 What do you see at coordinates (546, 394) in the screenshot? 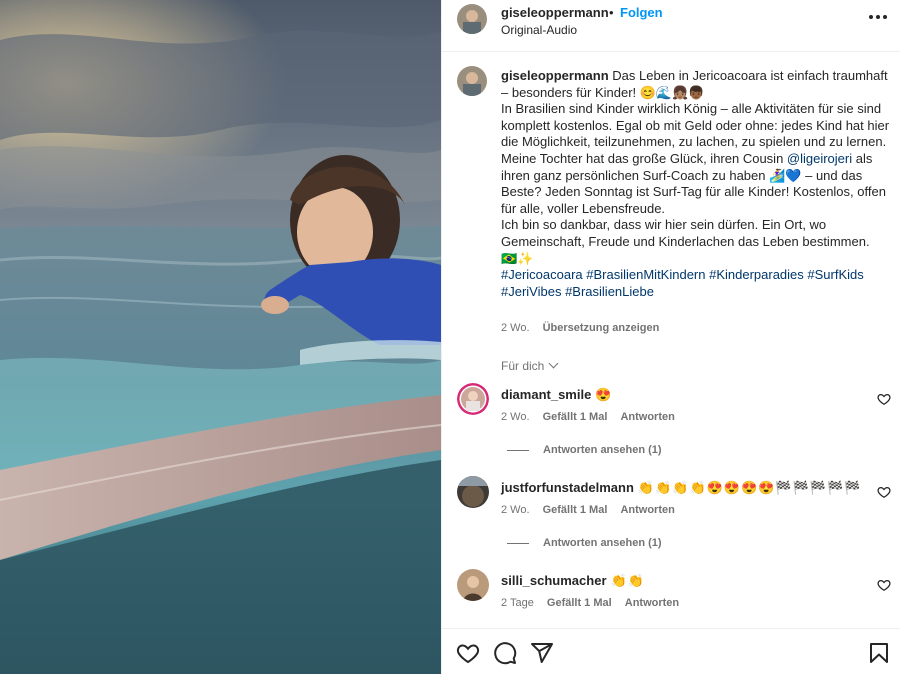
I see `comment-username: diamant_smile` at bounding box center [546, 394].